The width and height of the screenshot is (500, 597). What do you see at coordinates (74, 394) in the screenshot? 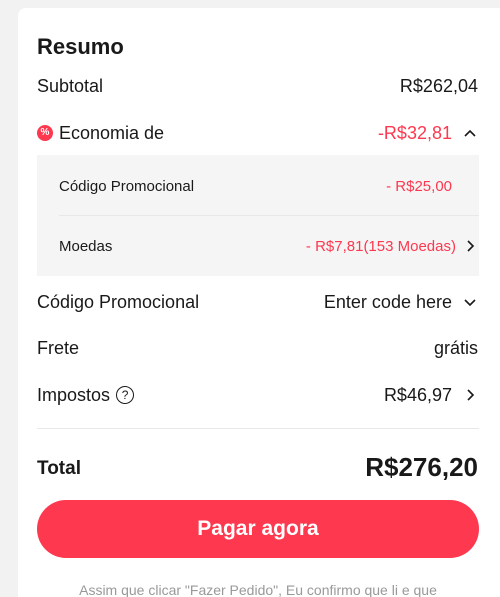
I see `taxes-label: Impostos` at bounding box center [74, 394].